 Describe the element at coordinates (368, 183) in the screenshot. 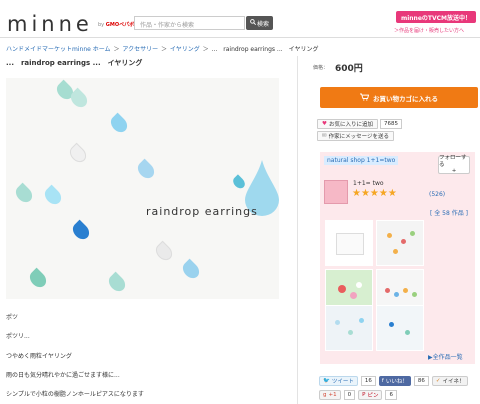

I see `shop-short-name: 1+1= two` at that location.